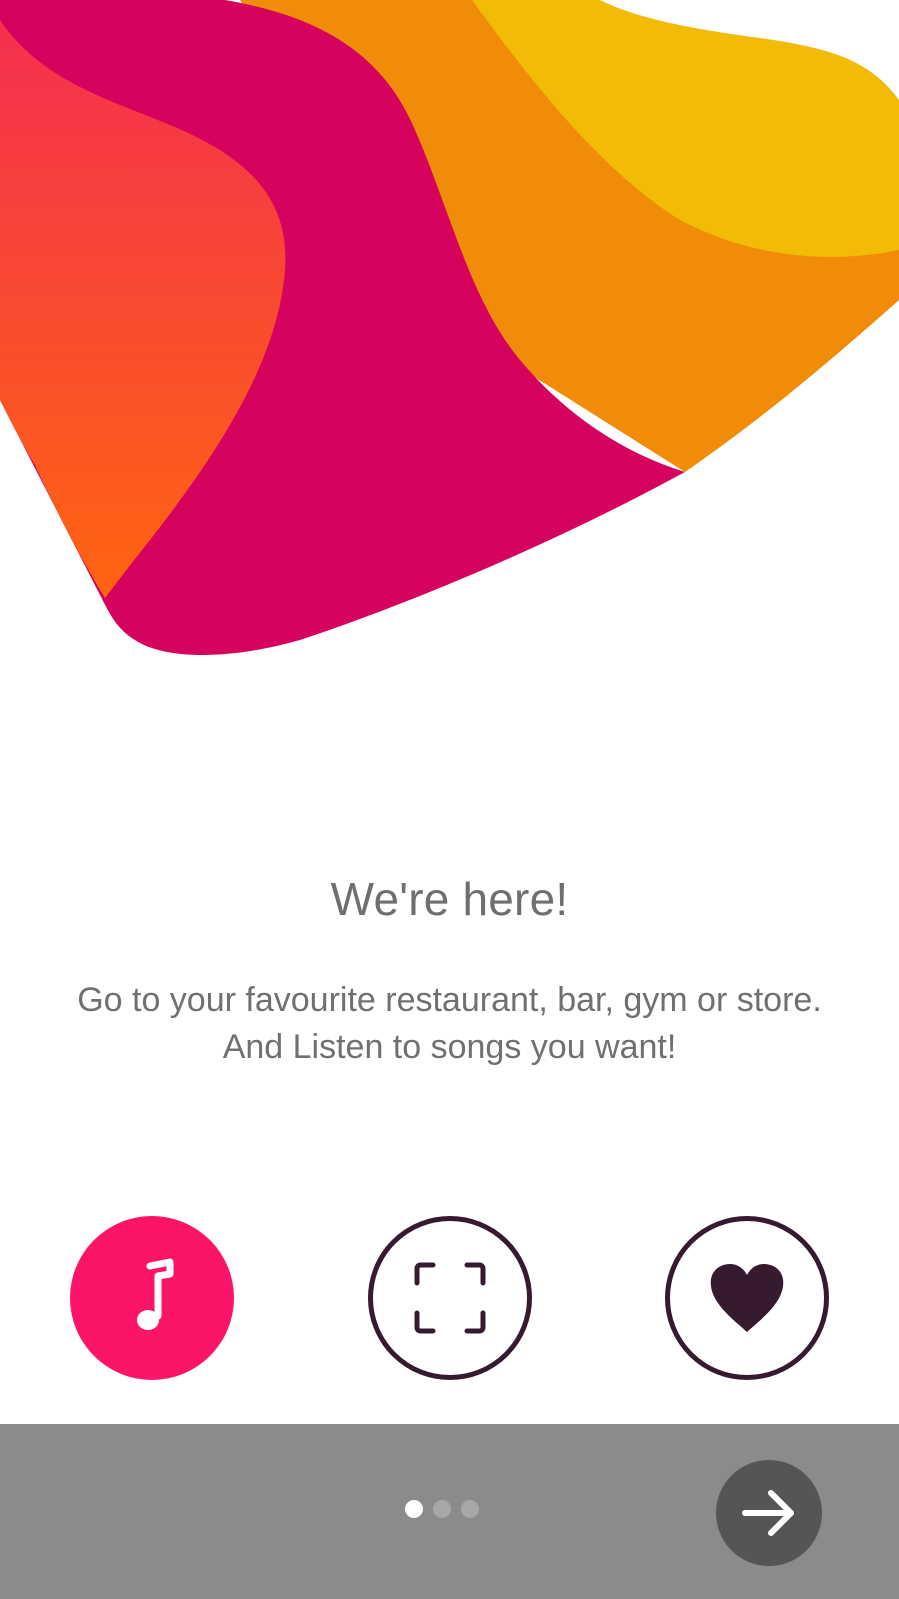 This screenshot has height=1599, width=899. I want to click on scan-feature-button, so click(450, 1298).